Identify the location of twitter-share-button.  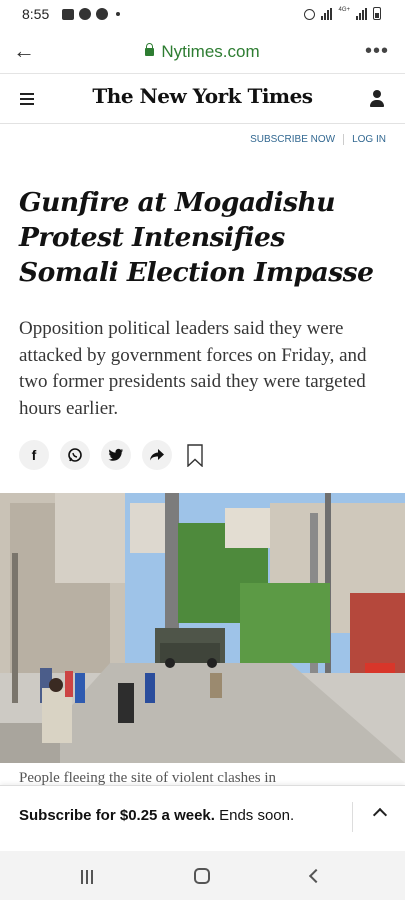
(116, 455).